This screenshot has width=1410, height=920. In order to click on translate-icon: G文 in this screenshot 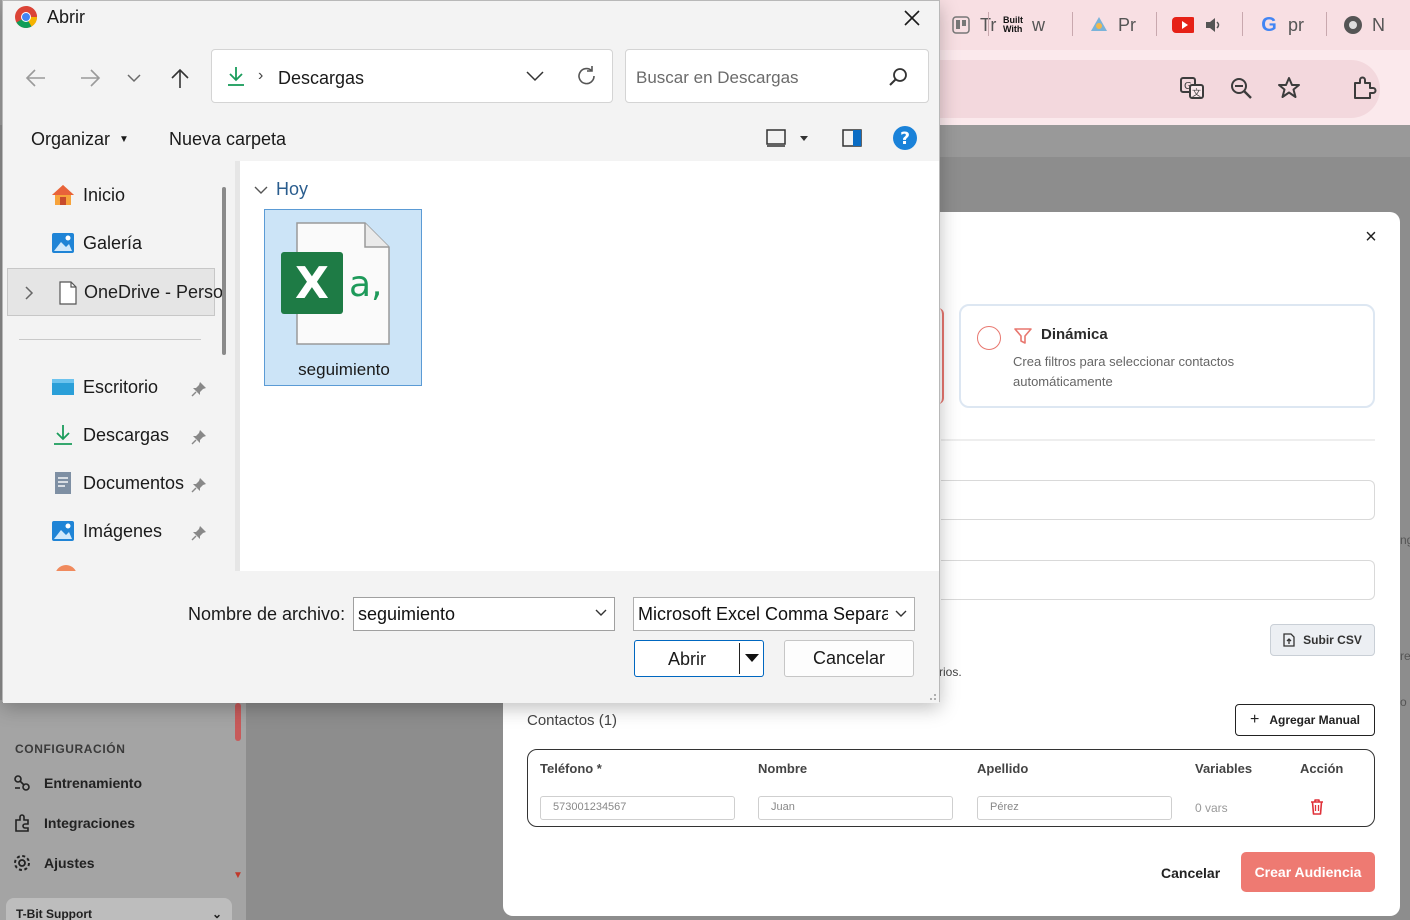, I will do `click(1192, 88)`.